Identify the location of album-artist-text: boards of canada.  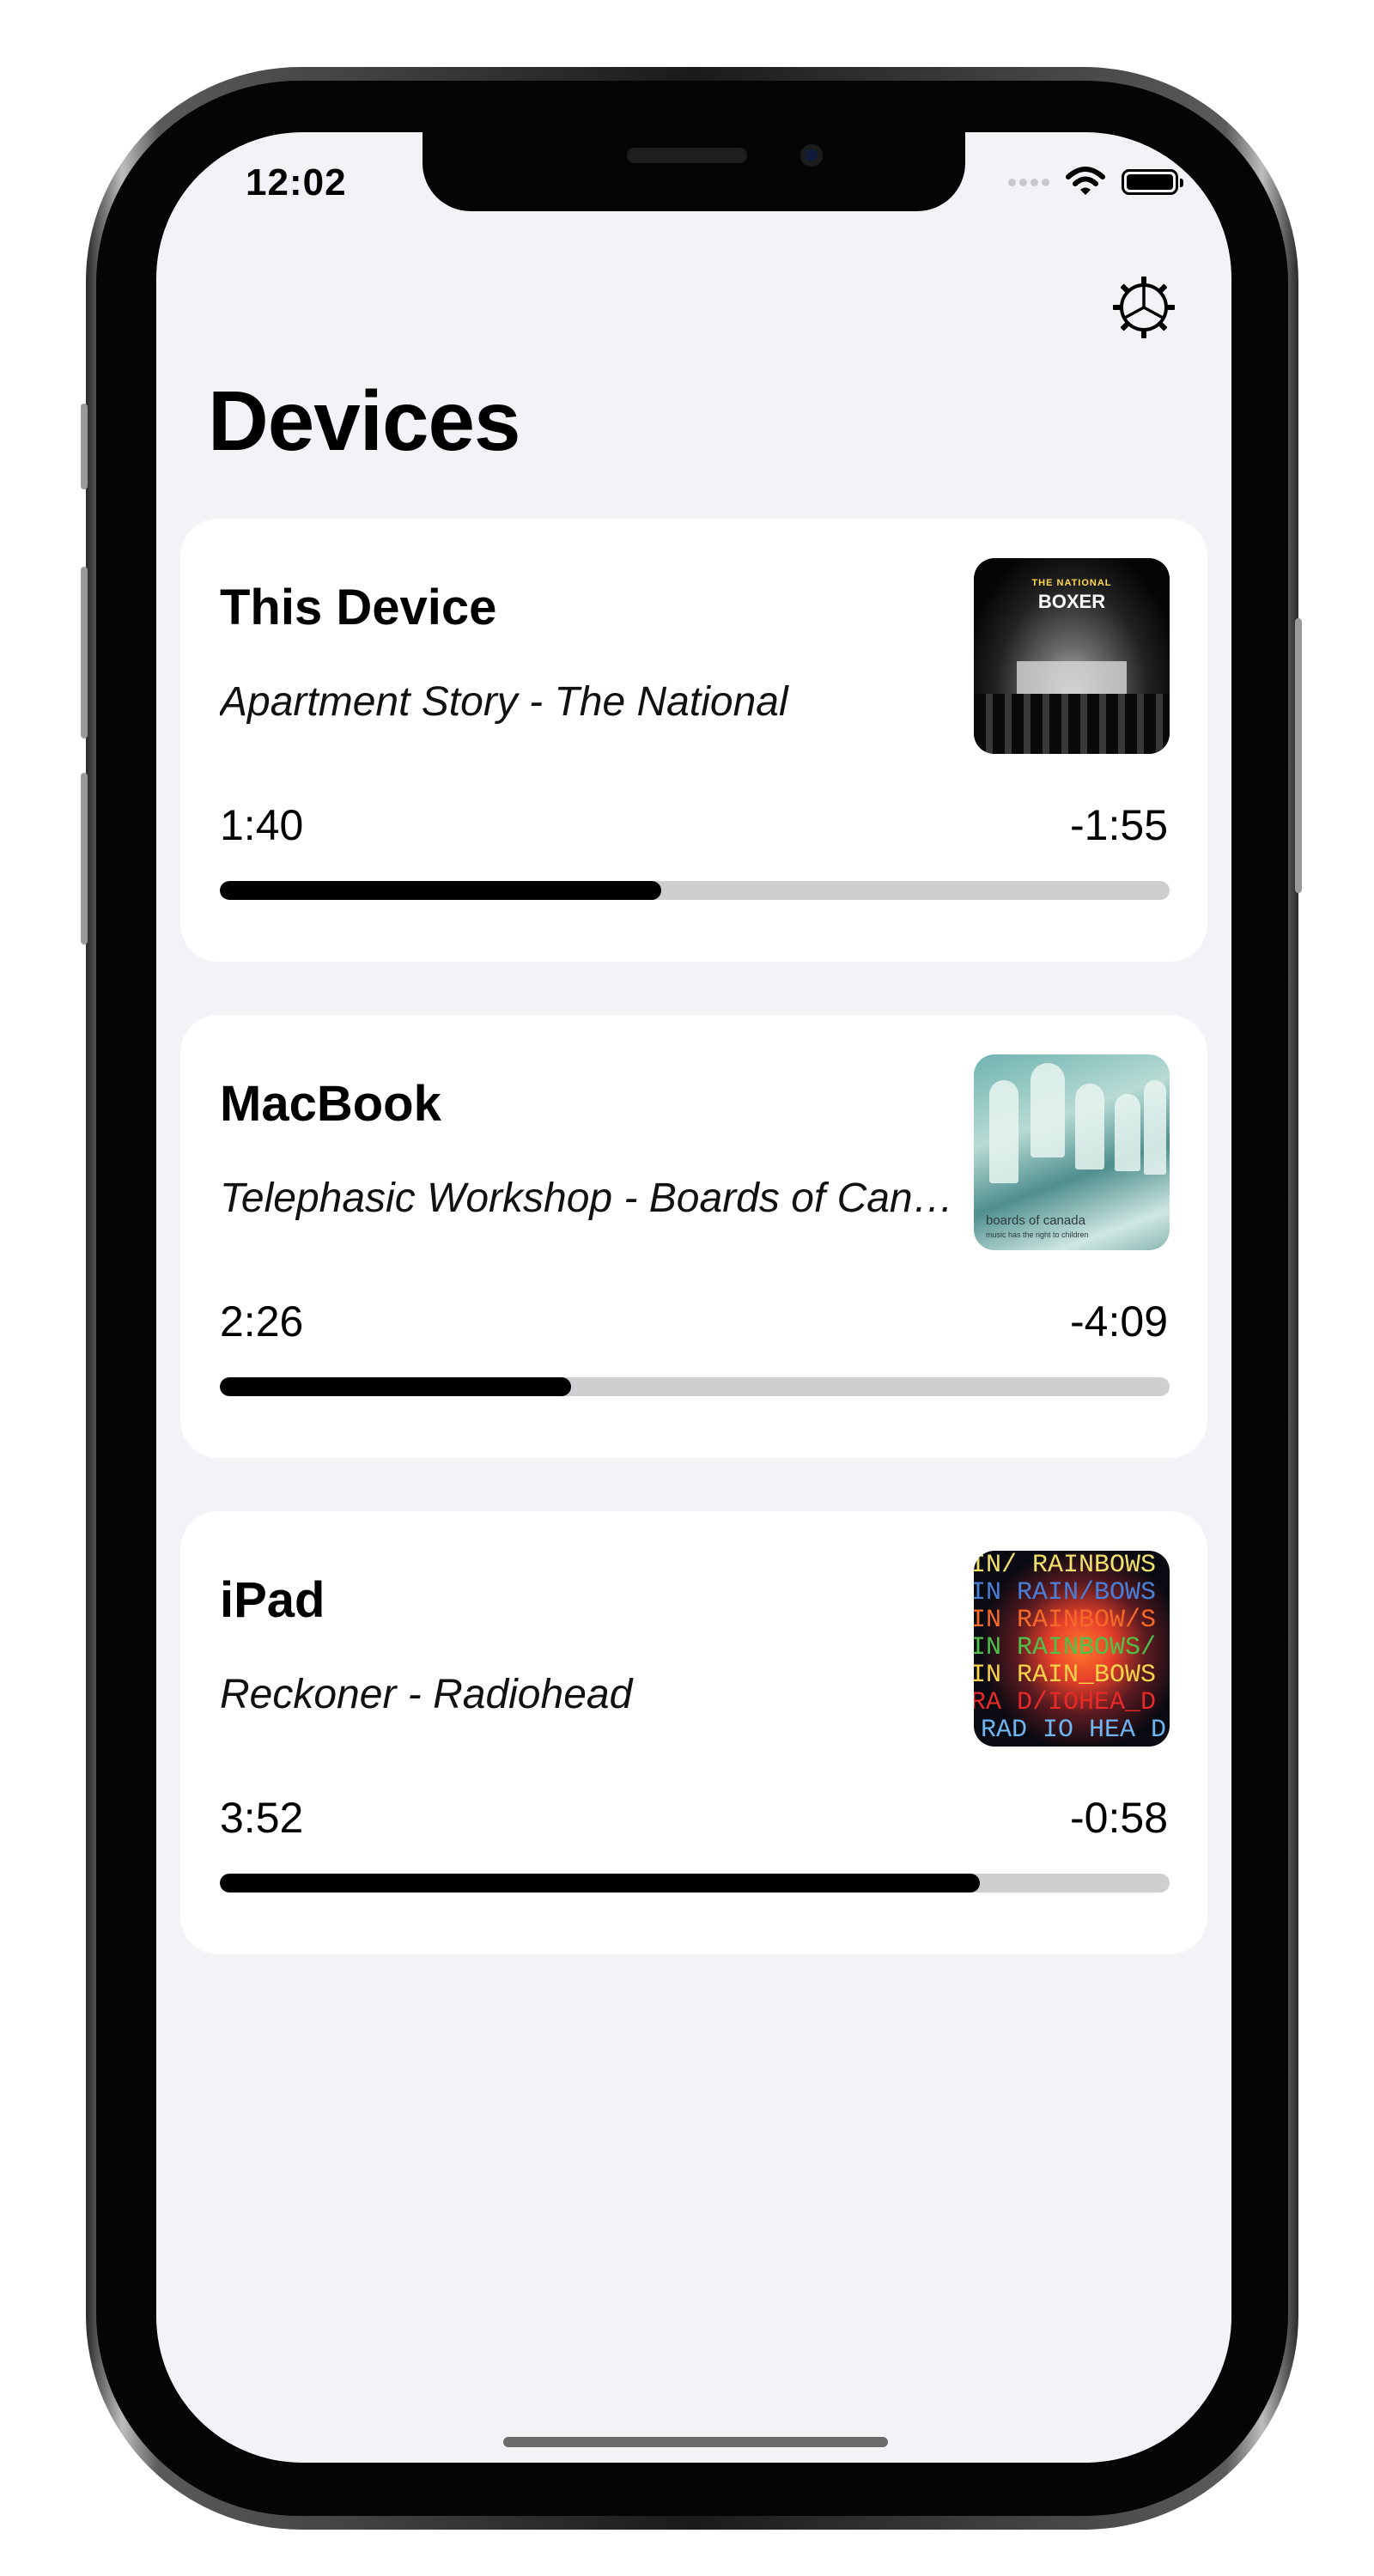
(1035, 1221).